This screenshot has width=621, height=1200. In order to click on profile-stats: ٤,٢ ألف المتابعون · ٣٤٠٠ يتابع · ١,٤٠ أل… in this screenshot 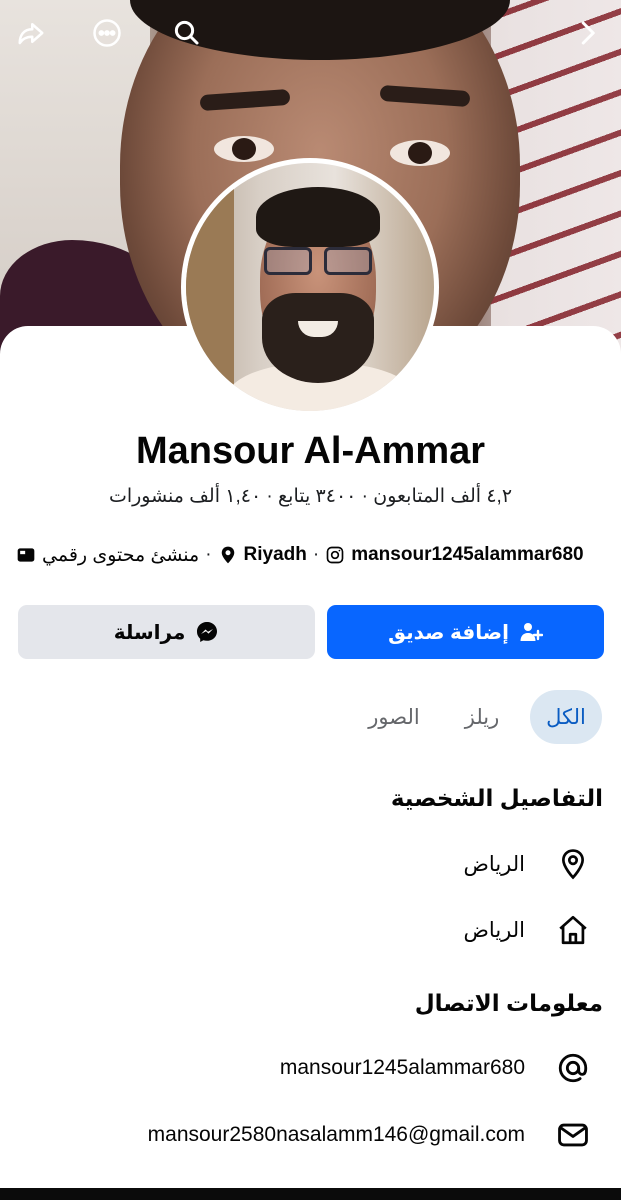, I will do `click(310, 496)`.